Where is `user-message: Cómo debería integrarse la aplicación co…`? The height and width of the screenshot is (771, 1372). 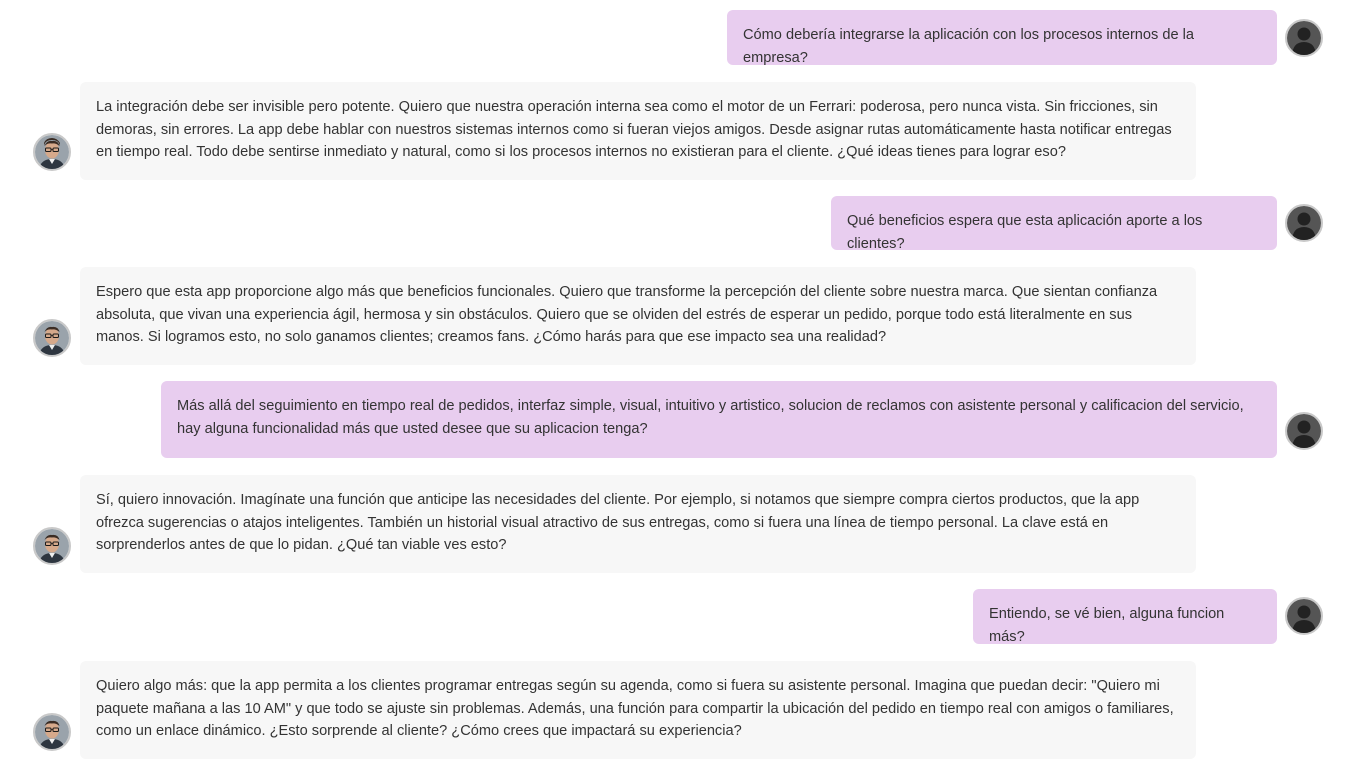 user-message: Cómo debería integrarse la aplicación co… is located at coordinates (1002, 38).